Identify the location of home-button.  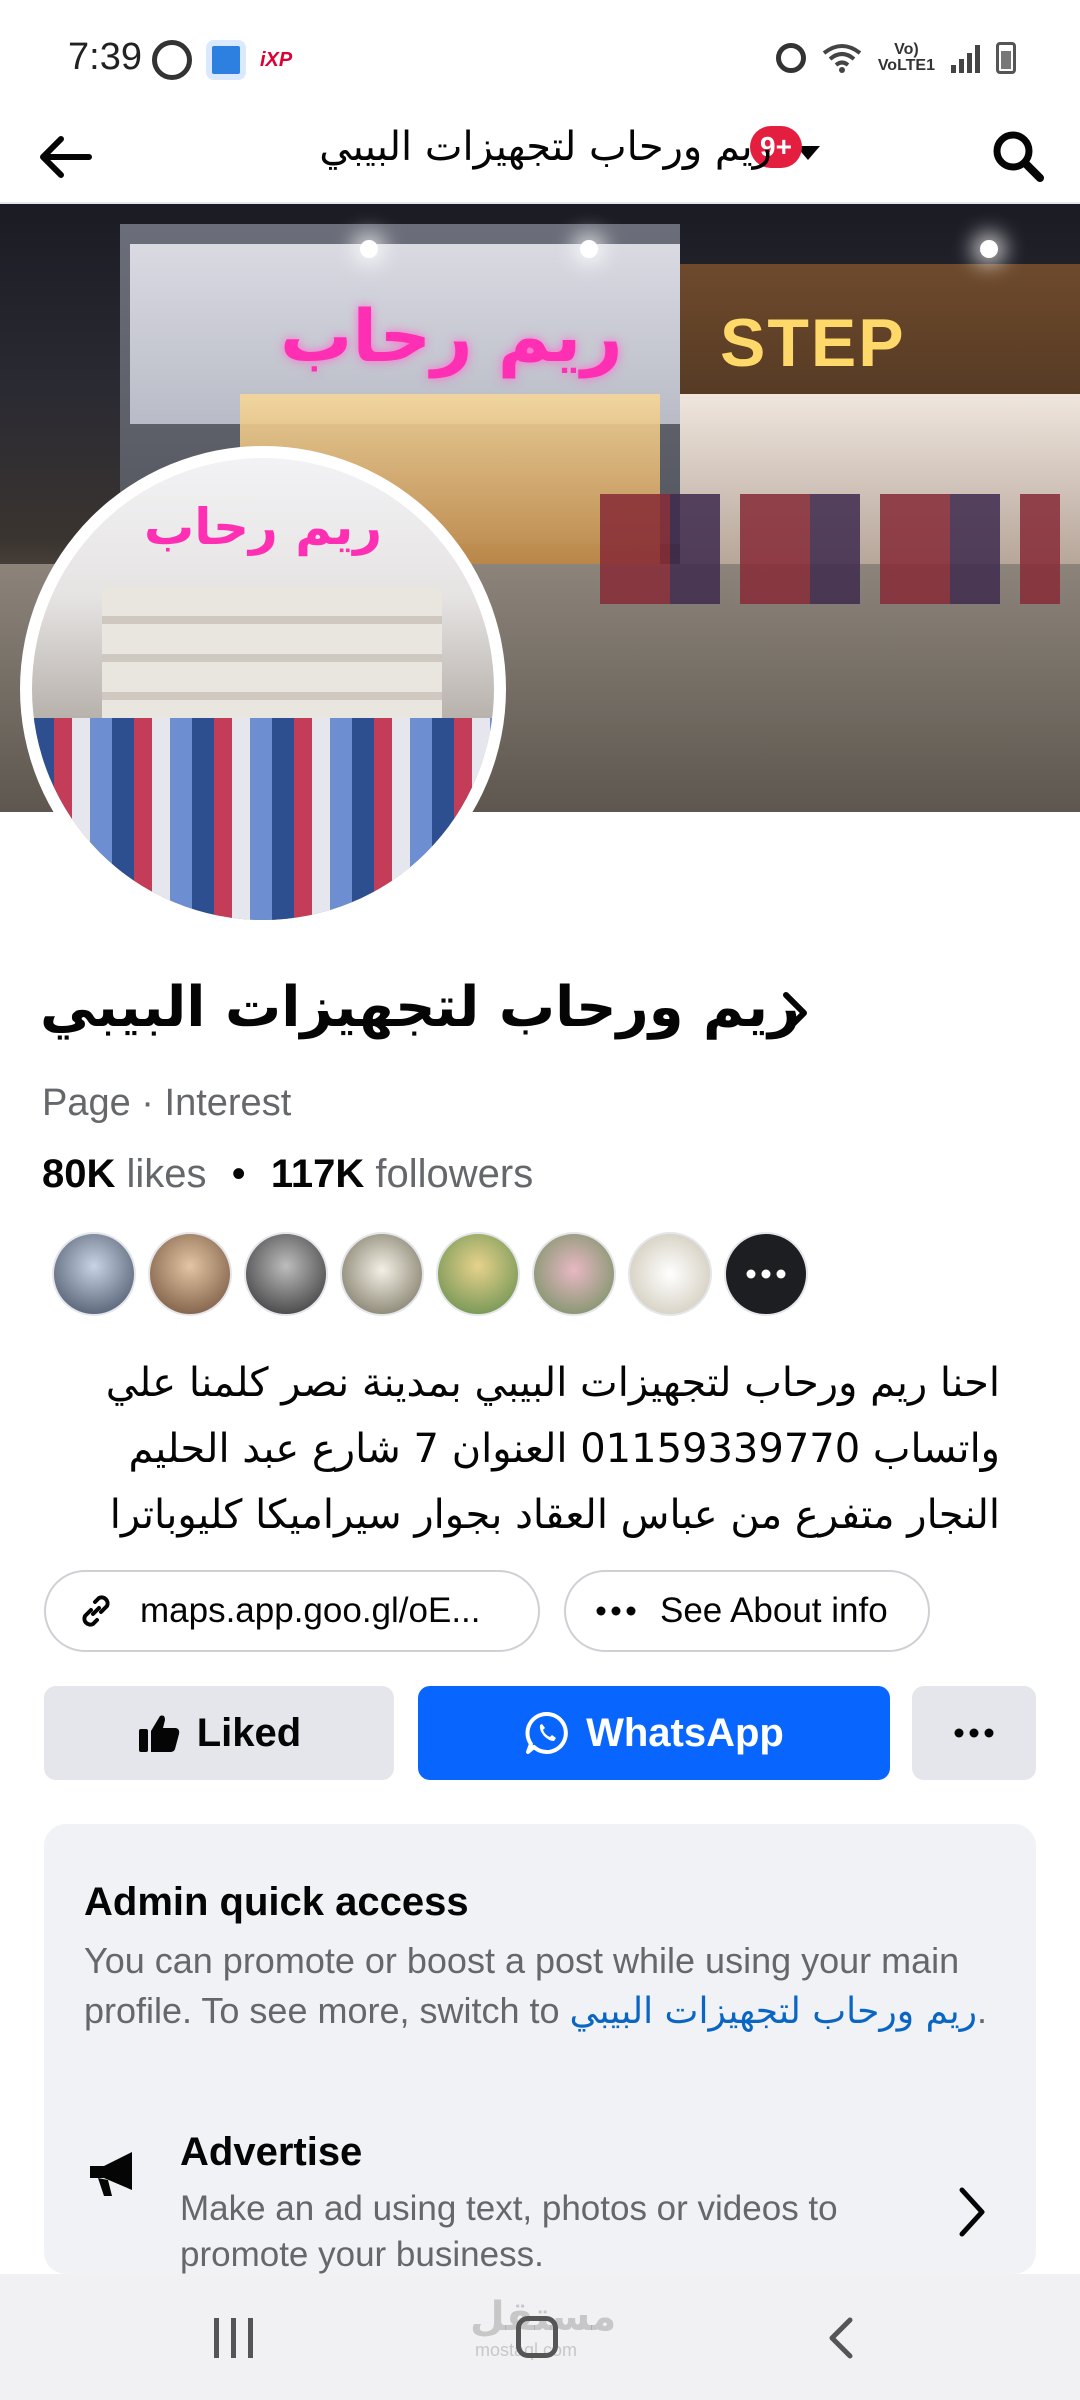
(537, 2337).